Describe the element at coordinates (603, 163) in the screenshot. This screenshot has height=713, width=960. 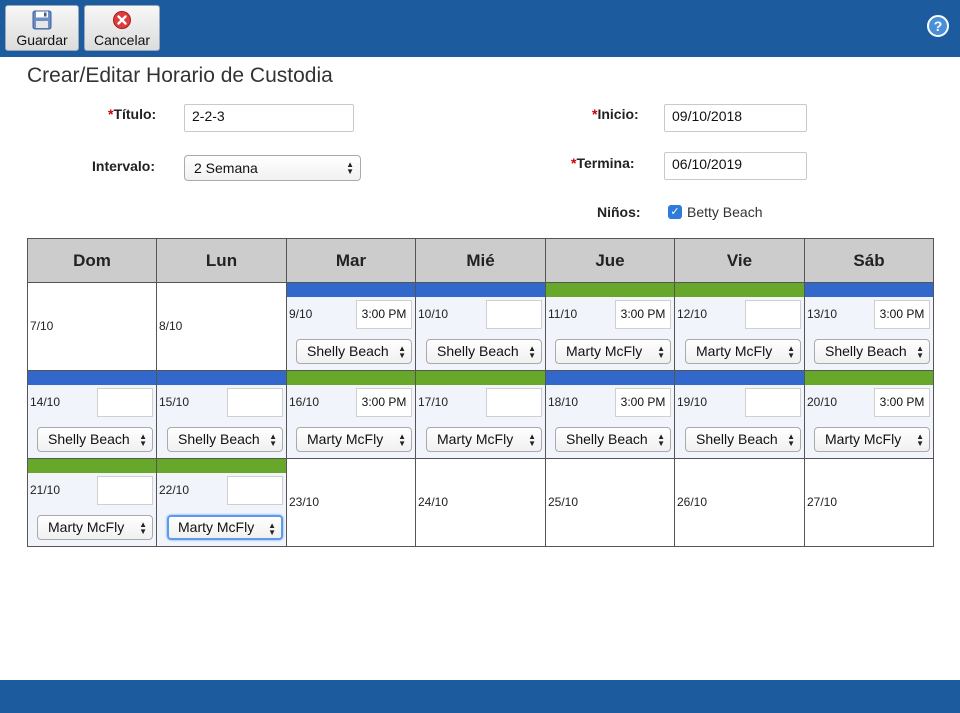
I see `end-label: *Termina:` at that location.